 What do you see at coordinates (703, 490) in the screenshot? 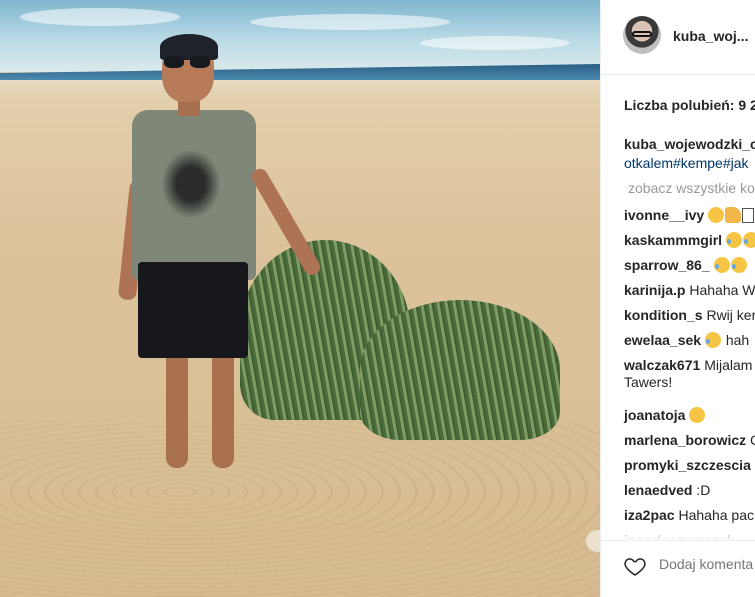
I see `comment-text: :D` at bounding box center [703, 490].